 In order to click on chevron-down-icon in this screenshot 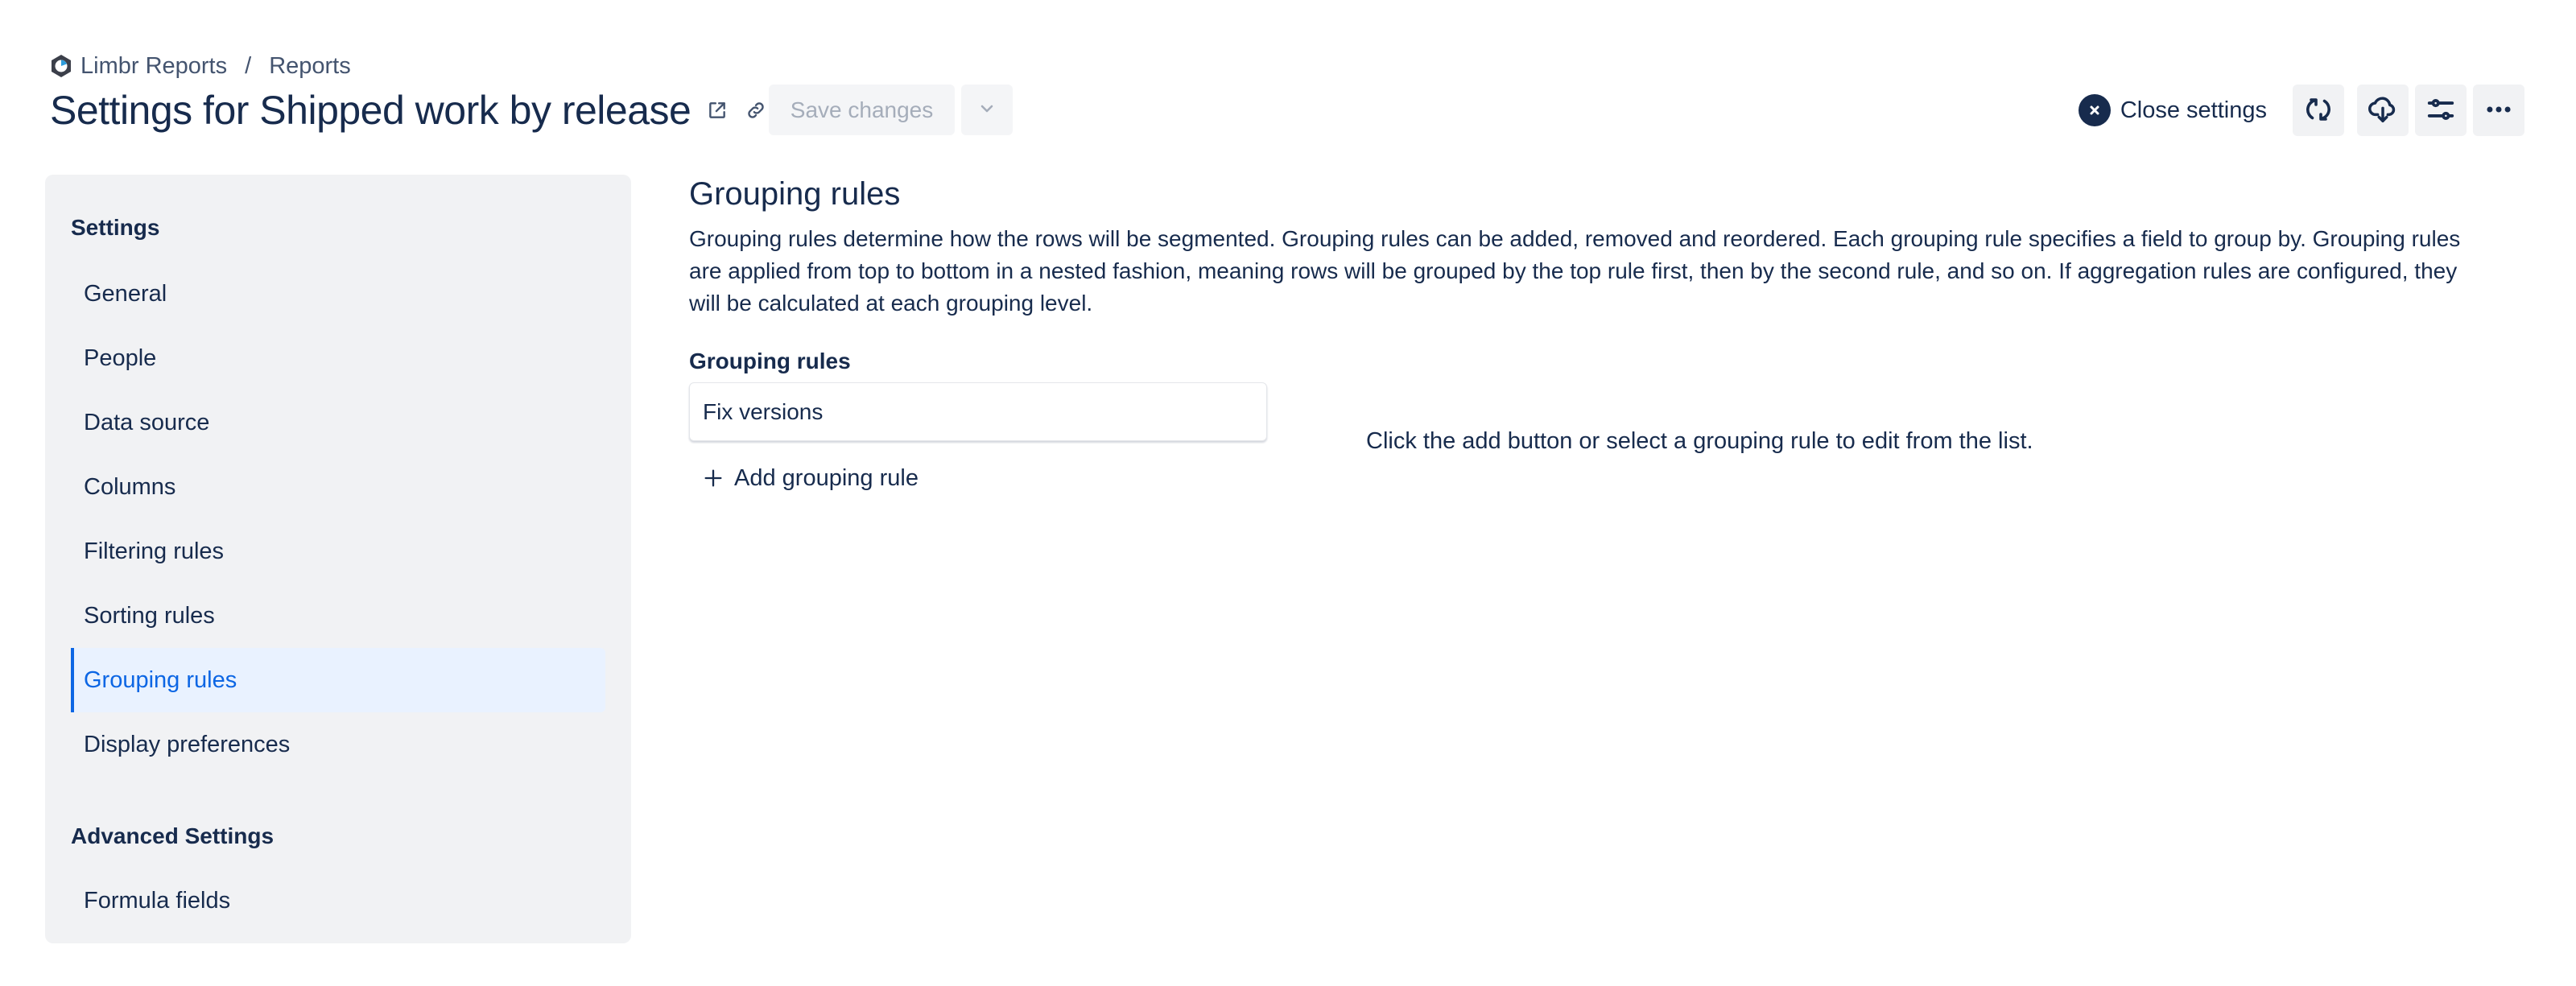, I will do `click(987, 110)`.